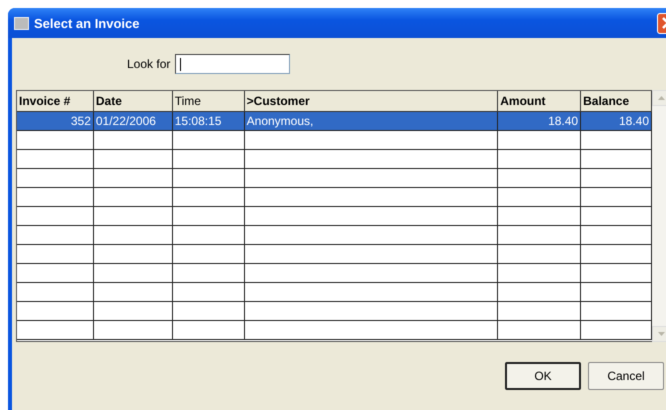 The image size is (666, 410). What do you see at coordinates (133, 101) in the screenshot?
I see `column-header: Date` at bounding box center [133, 101].